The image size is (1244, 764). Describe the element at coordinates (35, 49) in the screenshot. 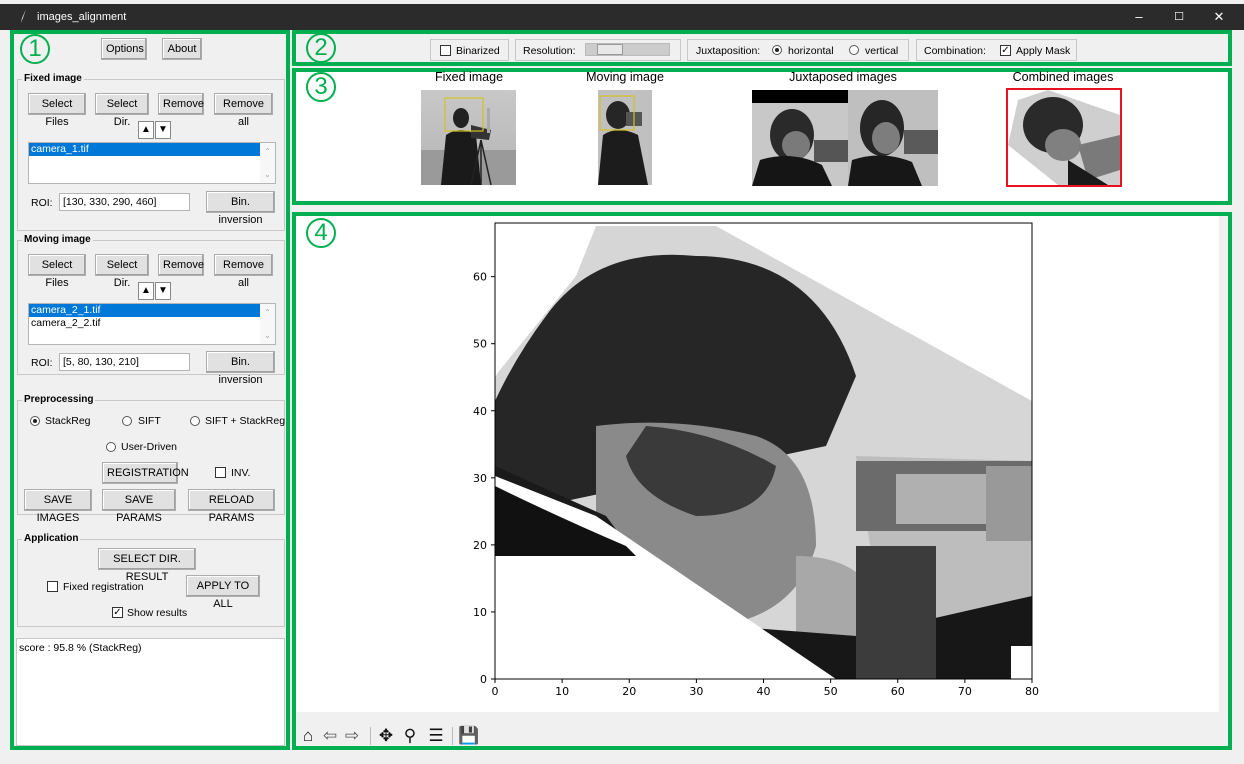

I see `marker-1: 1` at that location.